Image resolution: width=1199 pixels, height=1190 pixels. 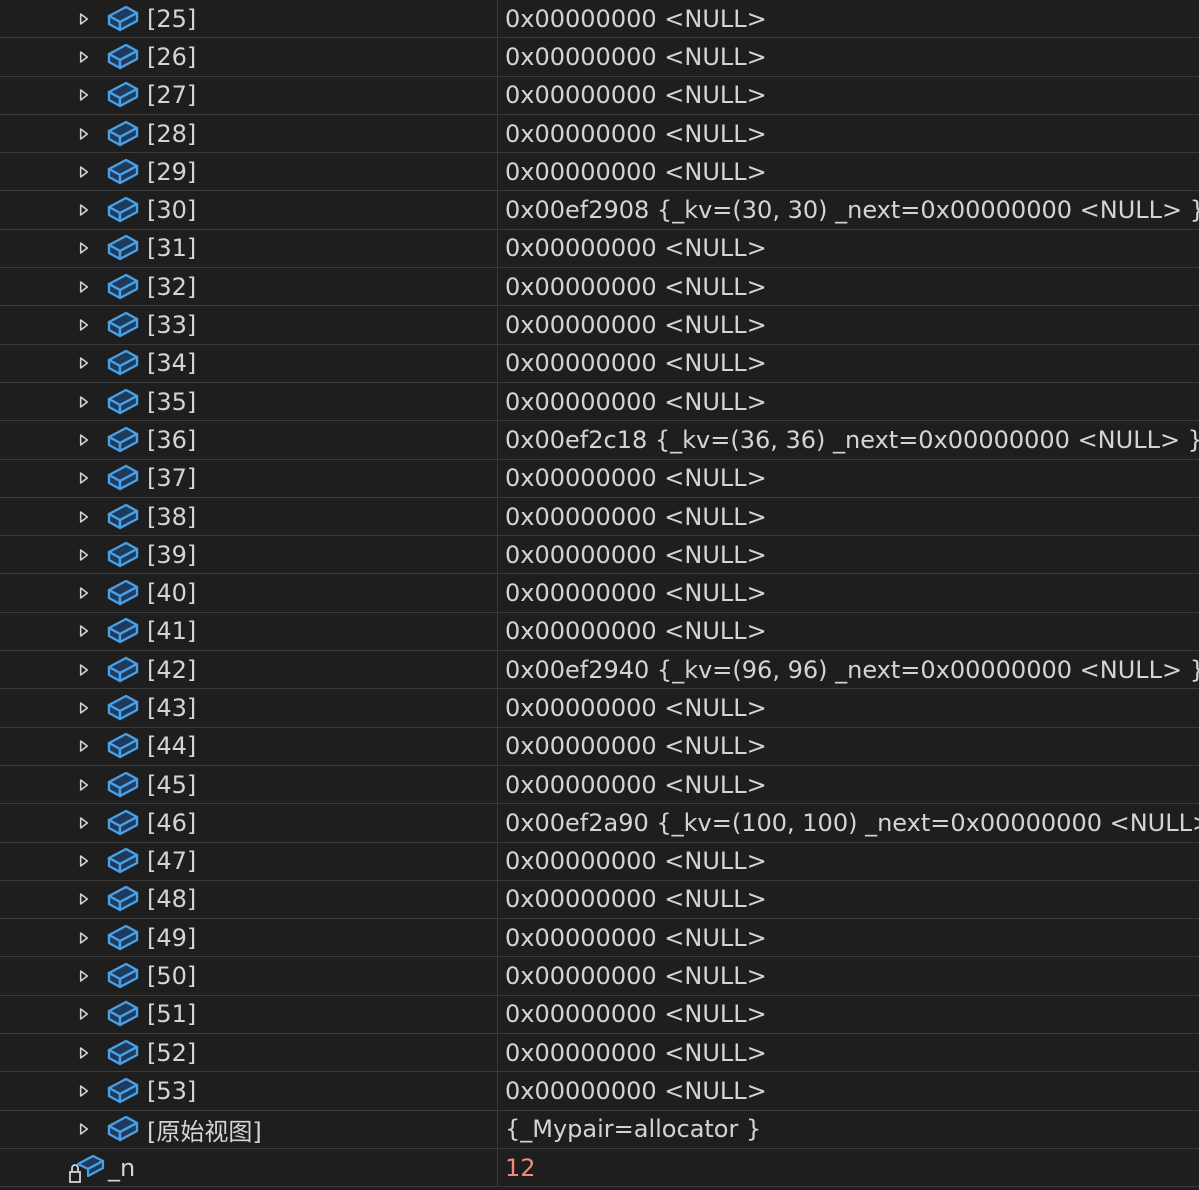 I want to click on watch-row: _n 12, so click(x=599, y=1168).